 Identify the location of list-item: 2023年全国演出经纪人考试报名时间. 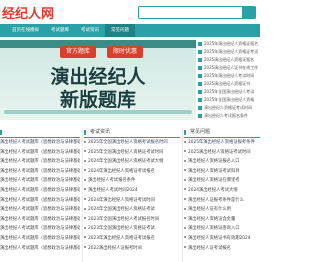
(132, 220).